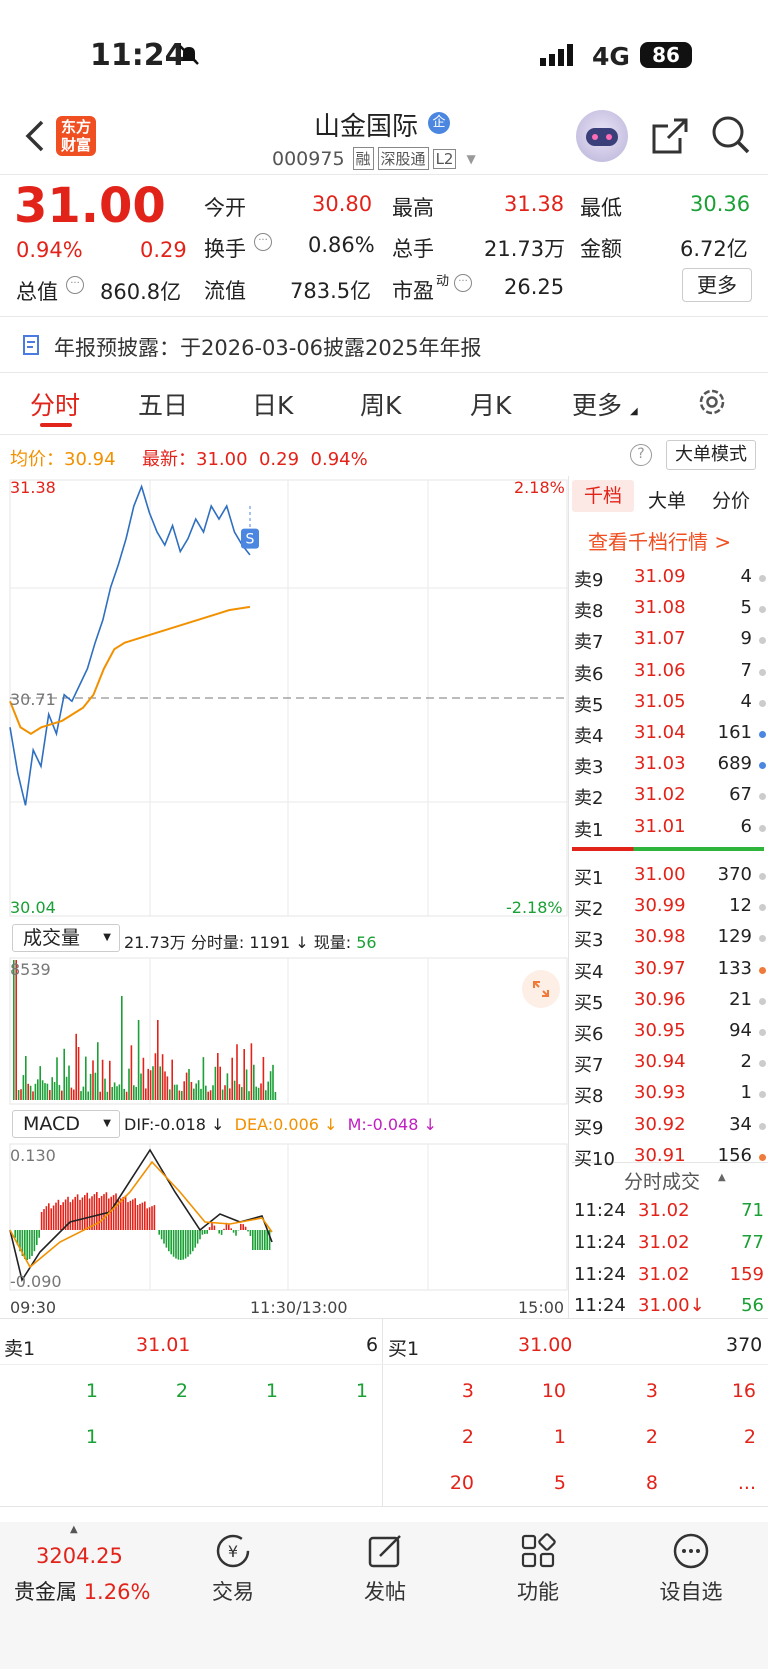  What do you see at coordinates (670, 610) in the screenshot?
I see `sell-row: 卖8 31.08 5` at bounding box center [670, 610].